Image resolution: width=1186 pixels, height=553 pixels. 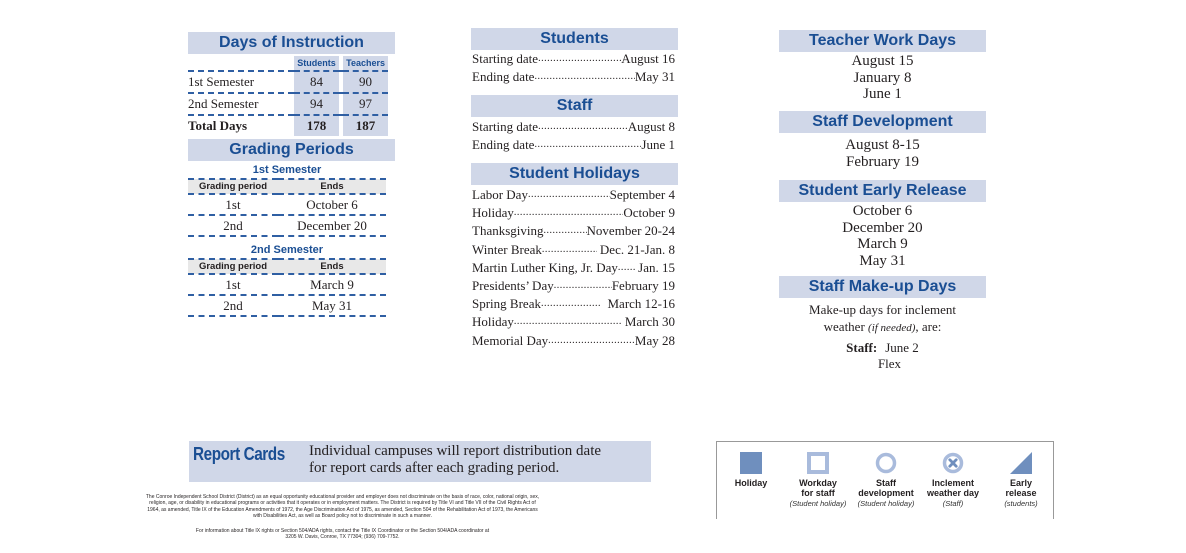 What do you see at coordinates (573, 195) in the screenshot?
I see `holiday-row: Labor Day September 4` at bounding box center [573, 195].